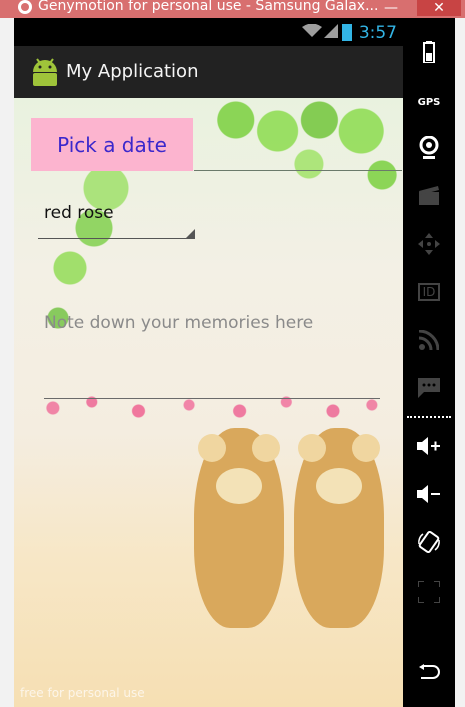  I want to click on memory-underline, so click(212, 398).